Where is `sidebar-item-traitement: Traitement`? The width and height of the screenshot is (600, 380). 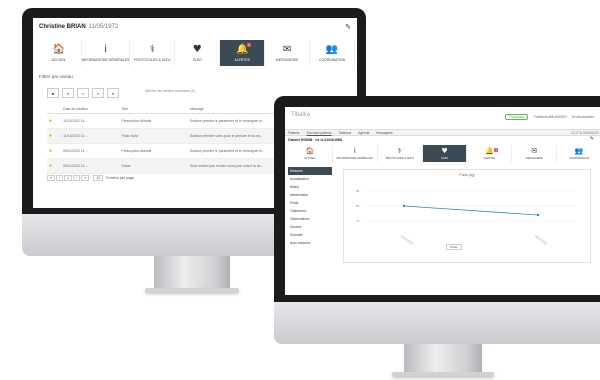 sidebar-item-traitement: Traitement is located at coordinates (310, 211).